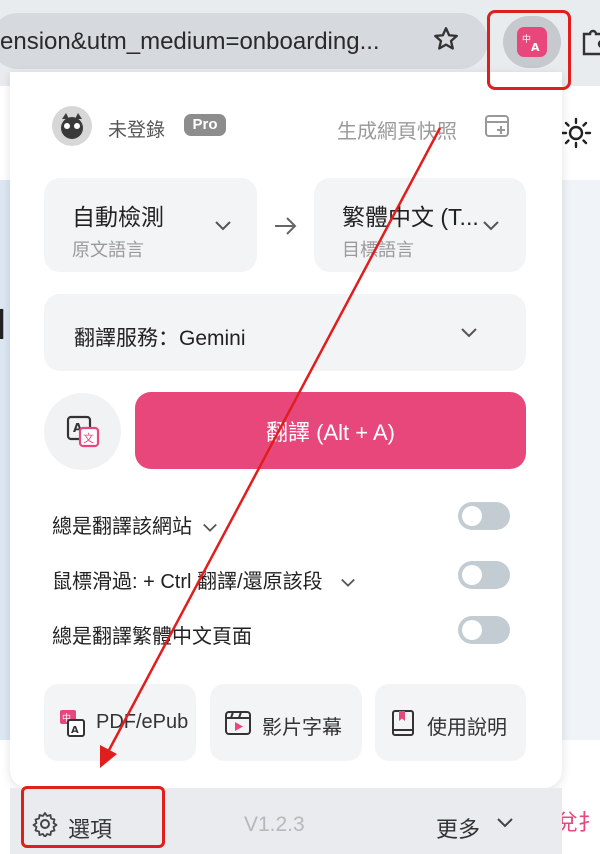 The width and height of the screenshot is (600, 854). What do you see at coordinates (580, 460) in the screenshot?
I see `background-right-strip` at bounding box center [580, 460].